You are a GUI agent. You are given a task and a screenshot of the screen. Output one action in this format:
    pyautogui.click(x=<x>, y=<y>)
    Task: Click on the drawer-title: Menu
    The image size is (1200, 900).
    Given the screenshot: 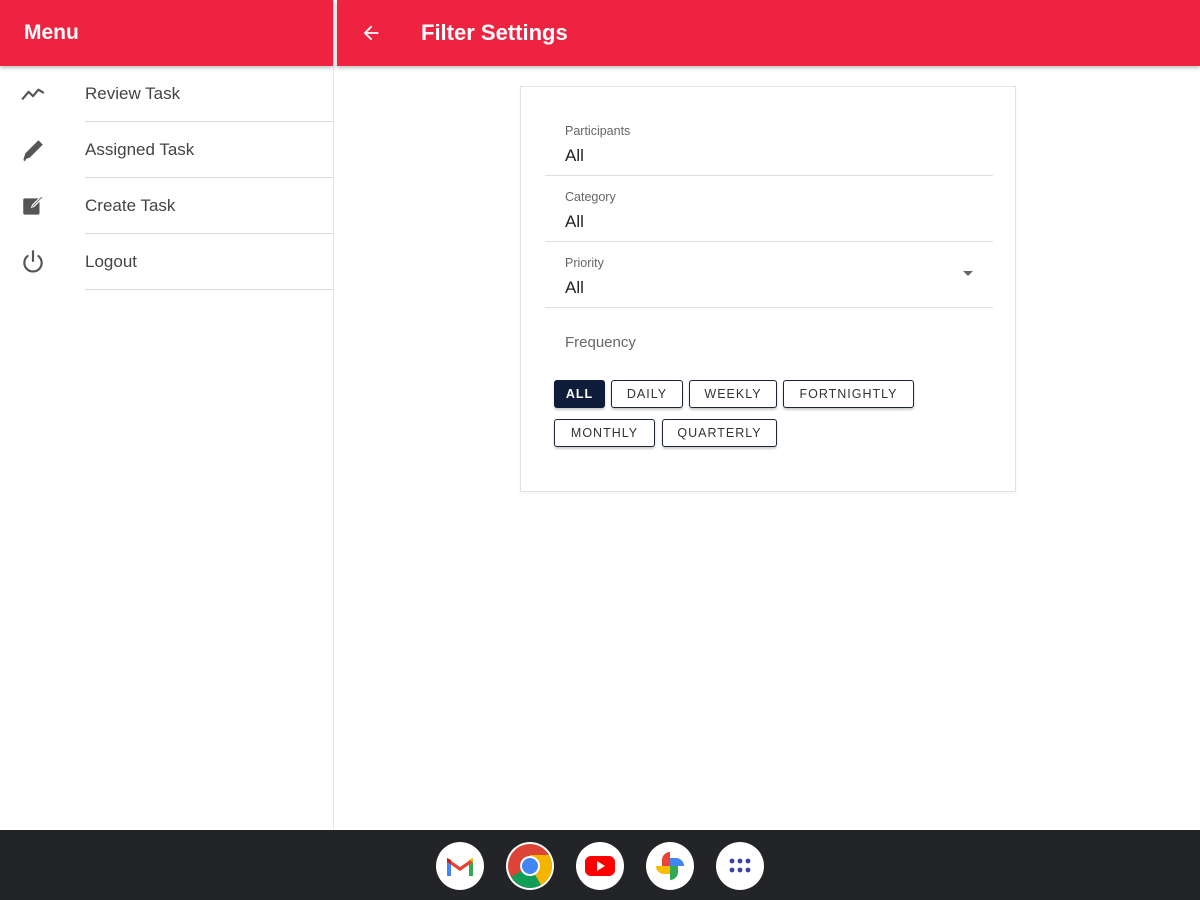 What is the action you would take?
    pyautogui.click(x=51, y=32)
    